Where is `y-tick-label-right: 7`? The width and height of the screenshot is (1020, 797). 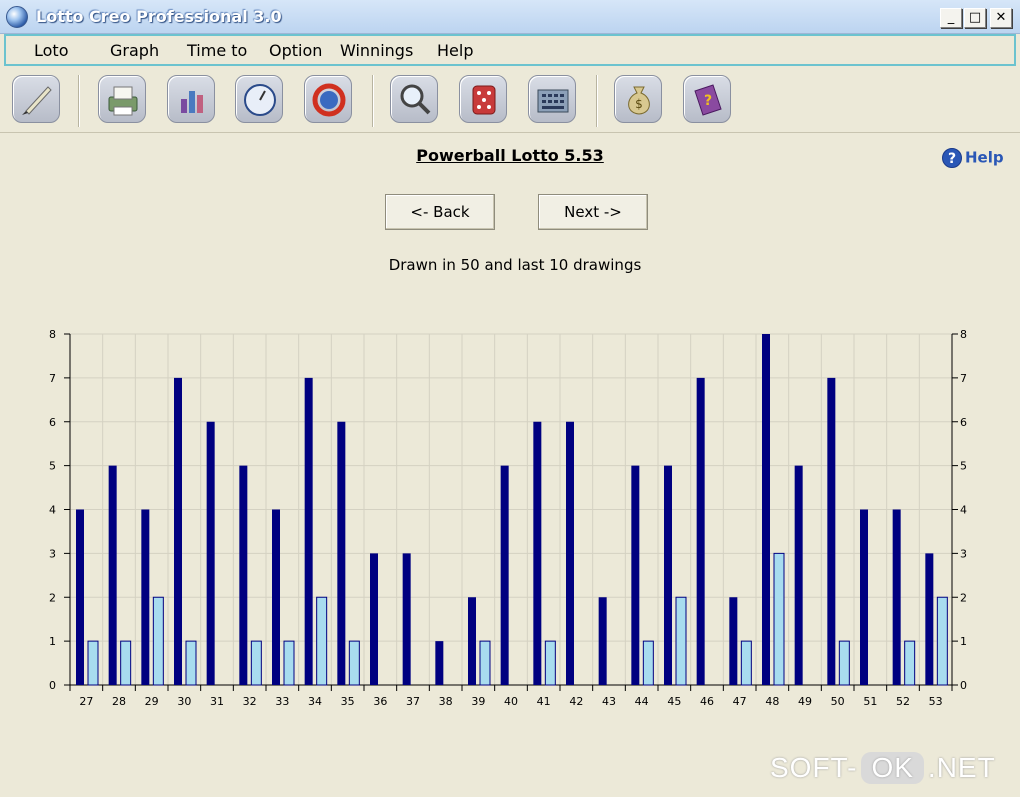
y-tick-label-right: 7 is located at coordinates (963, 378).